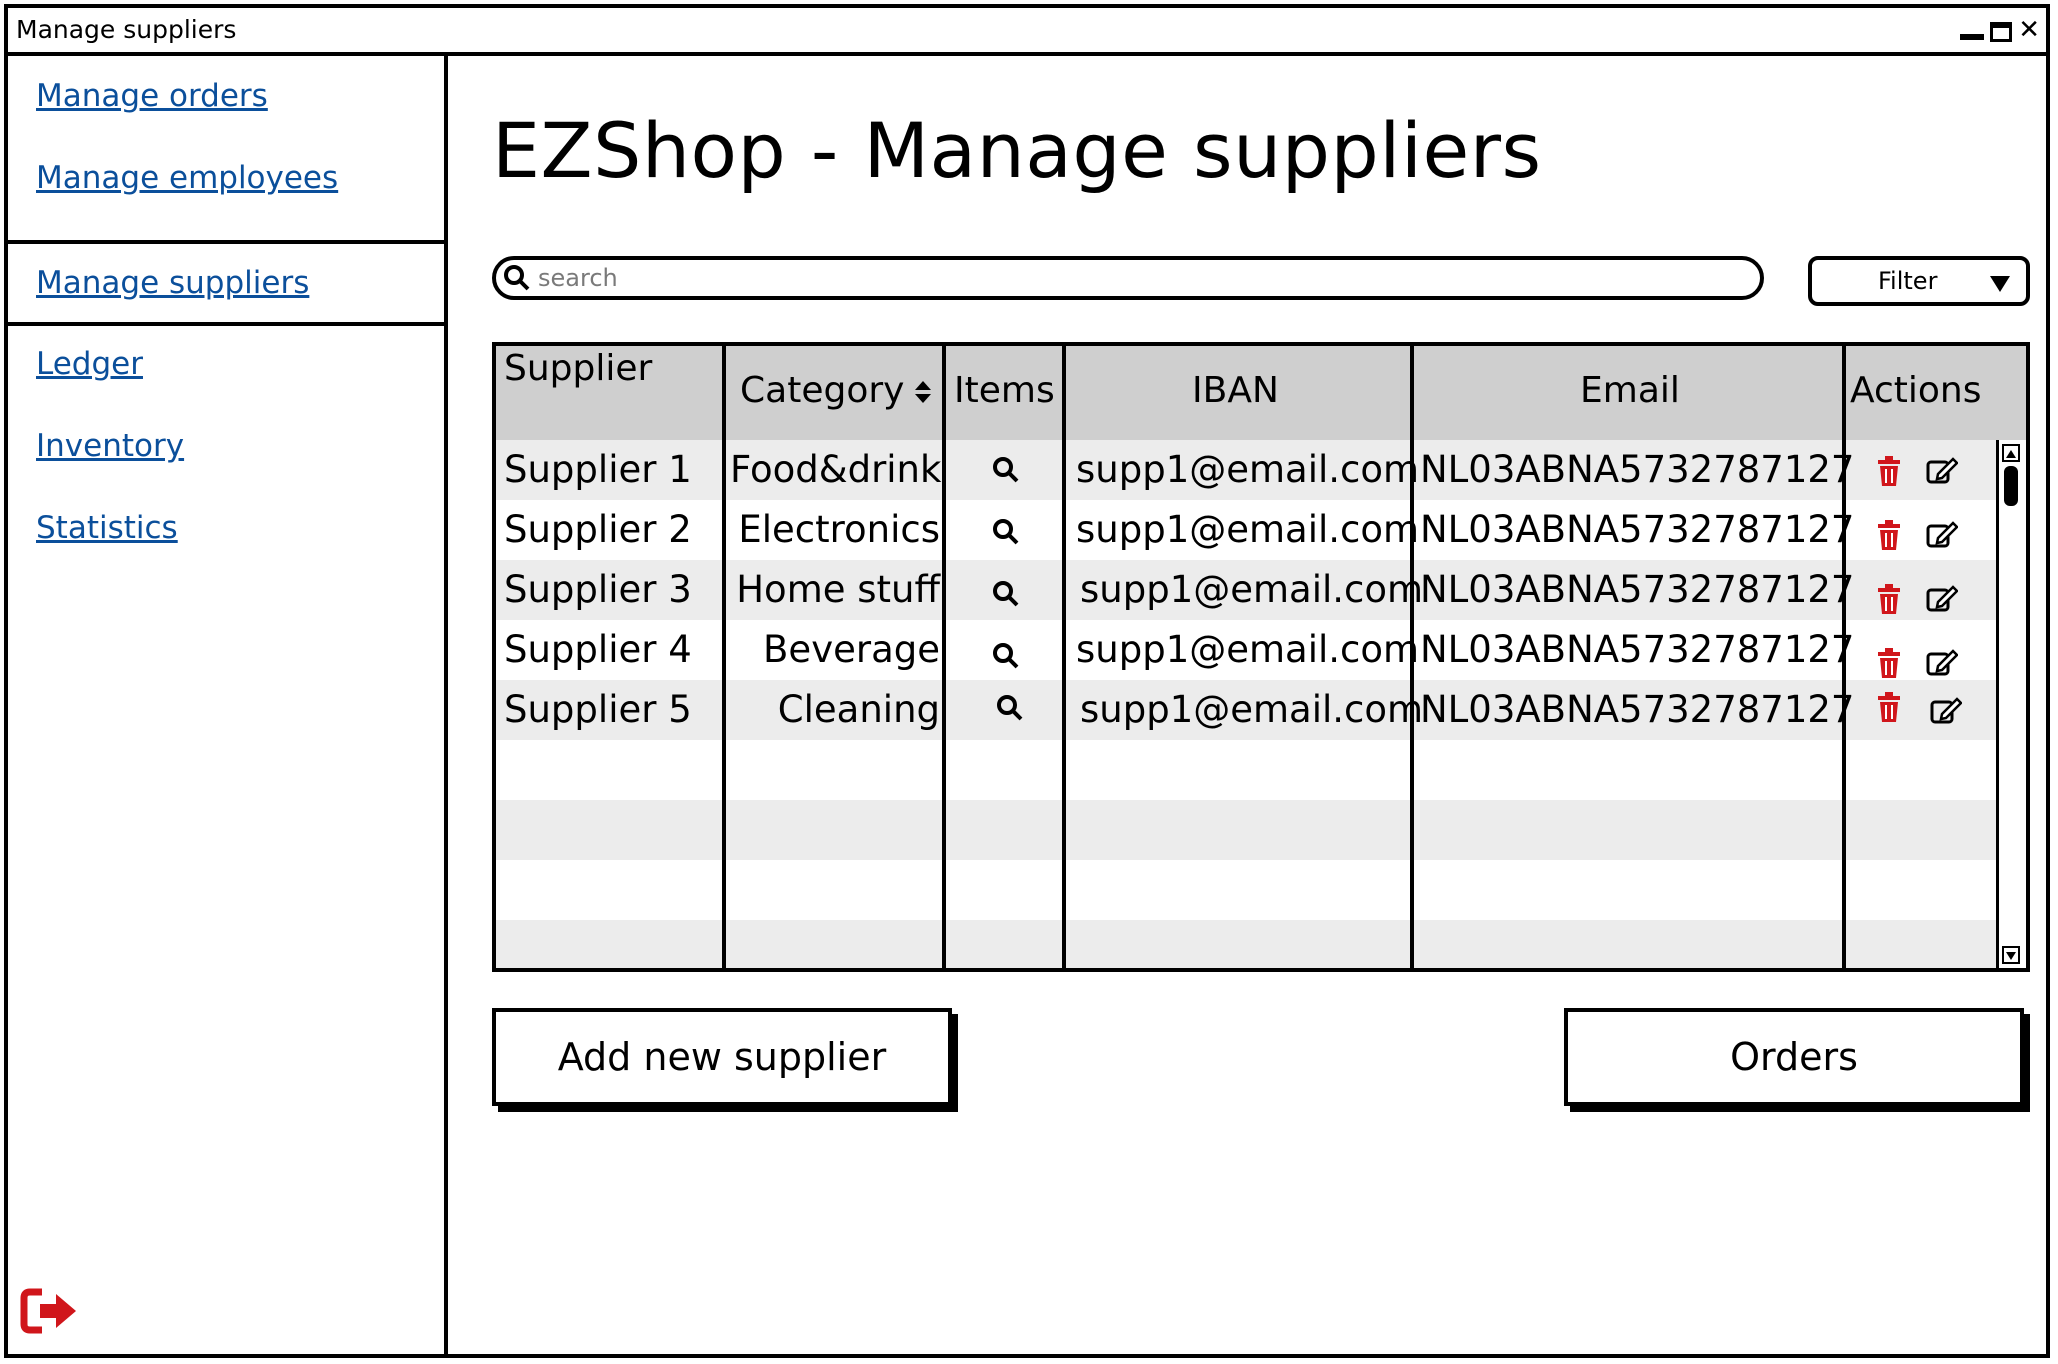 This screenshot has height=1364, width=2058. Describe the element at coordinates (1027, 32) in the screenshot. I see `title-bar: Manage suppliers ✕` at that location.